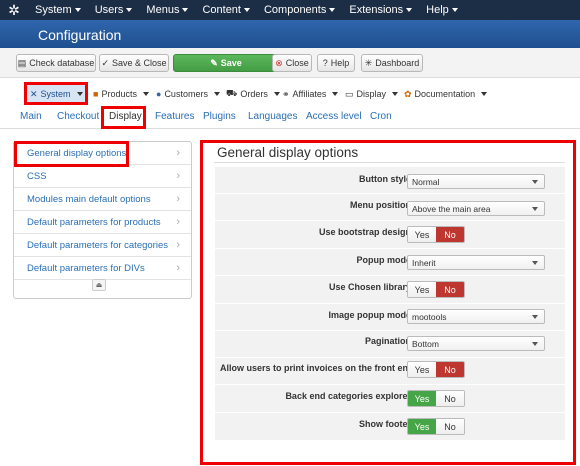 The height and width of the screenshot is (466, 580). What do you see at coordinates (348, 396) in the screenshot?
I see `field-label: Back end categories explorer` at bounding box center [348, 396].